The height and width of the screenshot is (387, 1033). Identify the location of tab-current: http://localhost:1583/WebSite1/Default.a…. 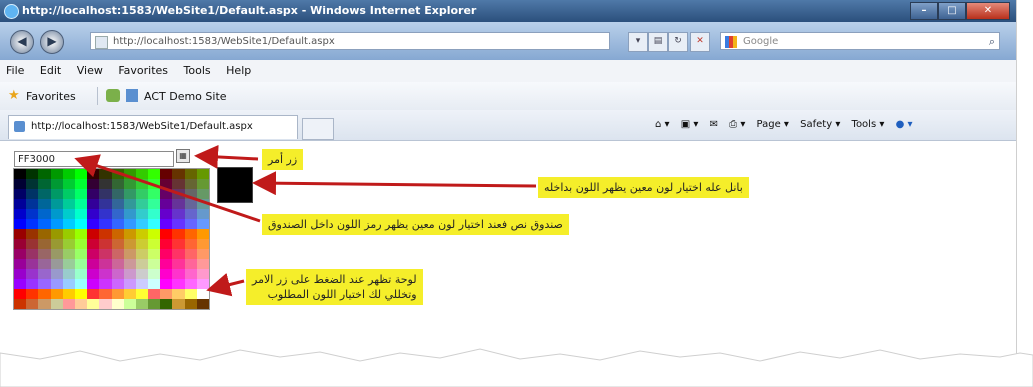
(153, 127).